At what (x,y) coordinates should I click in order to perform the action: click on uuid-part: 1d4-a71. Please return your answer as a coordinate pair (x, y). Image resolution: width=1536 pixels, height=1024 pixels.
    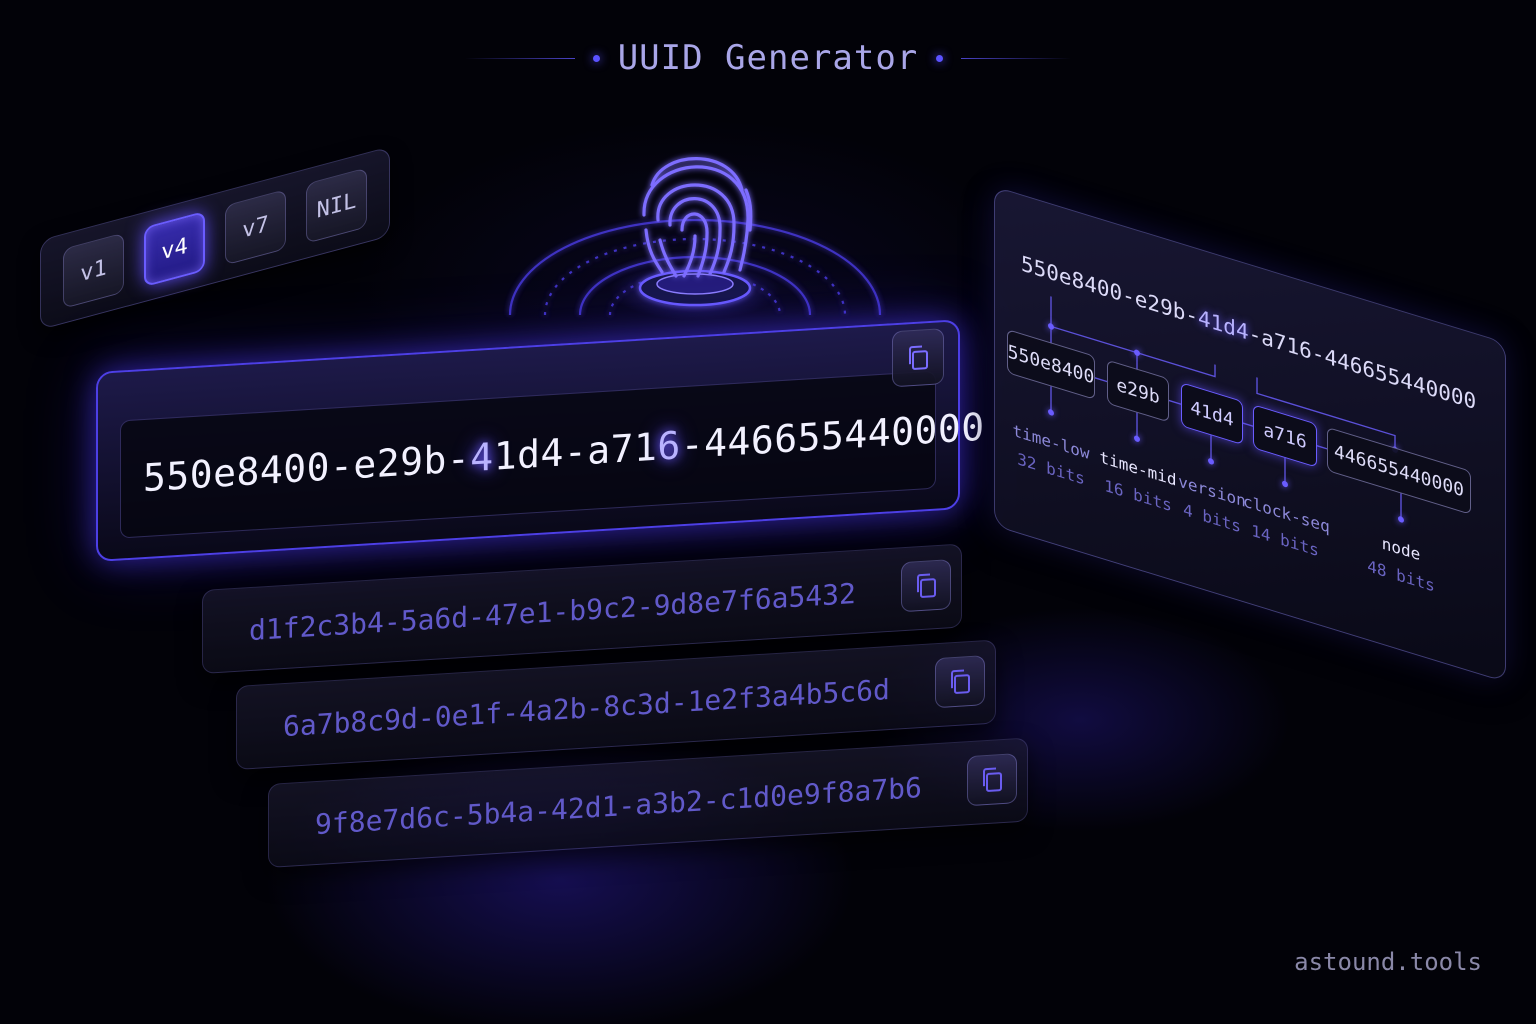
    Looking at the image, I should click on (575, 451).